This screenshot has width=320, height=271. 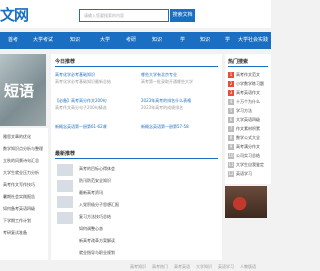 I want to click on rank-badge: 11, so click(x=231, y=165).